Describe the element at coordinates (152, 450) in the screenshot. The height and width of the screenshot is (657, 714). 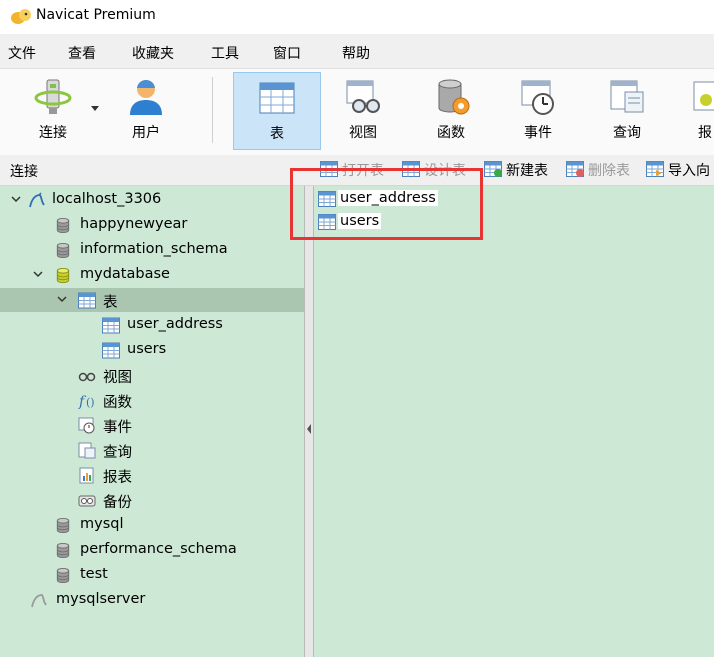
I see `tree-group-queries: 查询` at that location.